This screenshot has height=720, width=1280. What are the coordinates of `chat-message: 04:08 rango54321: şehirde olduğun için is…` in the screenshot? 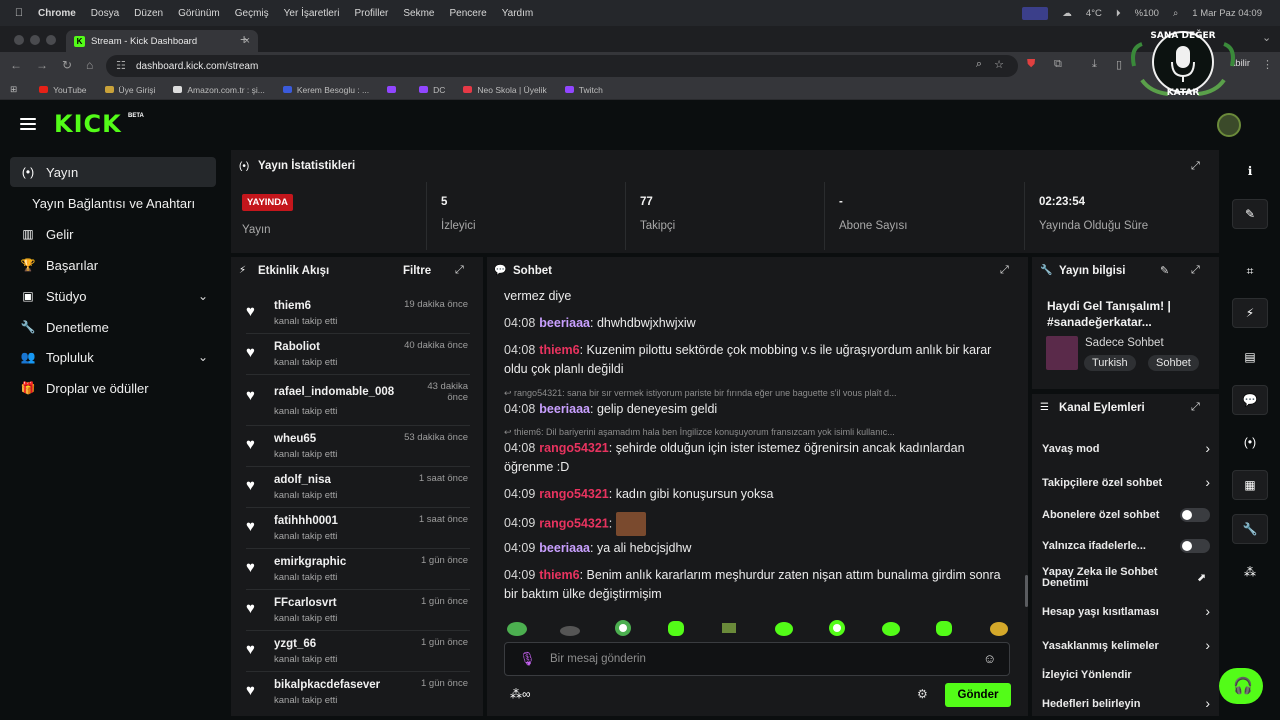 It's located at (759, 458).